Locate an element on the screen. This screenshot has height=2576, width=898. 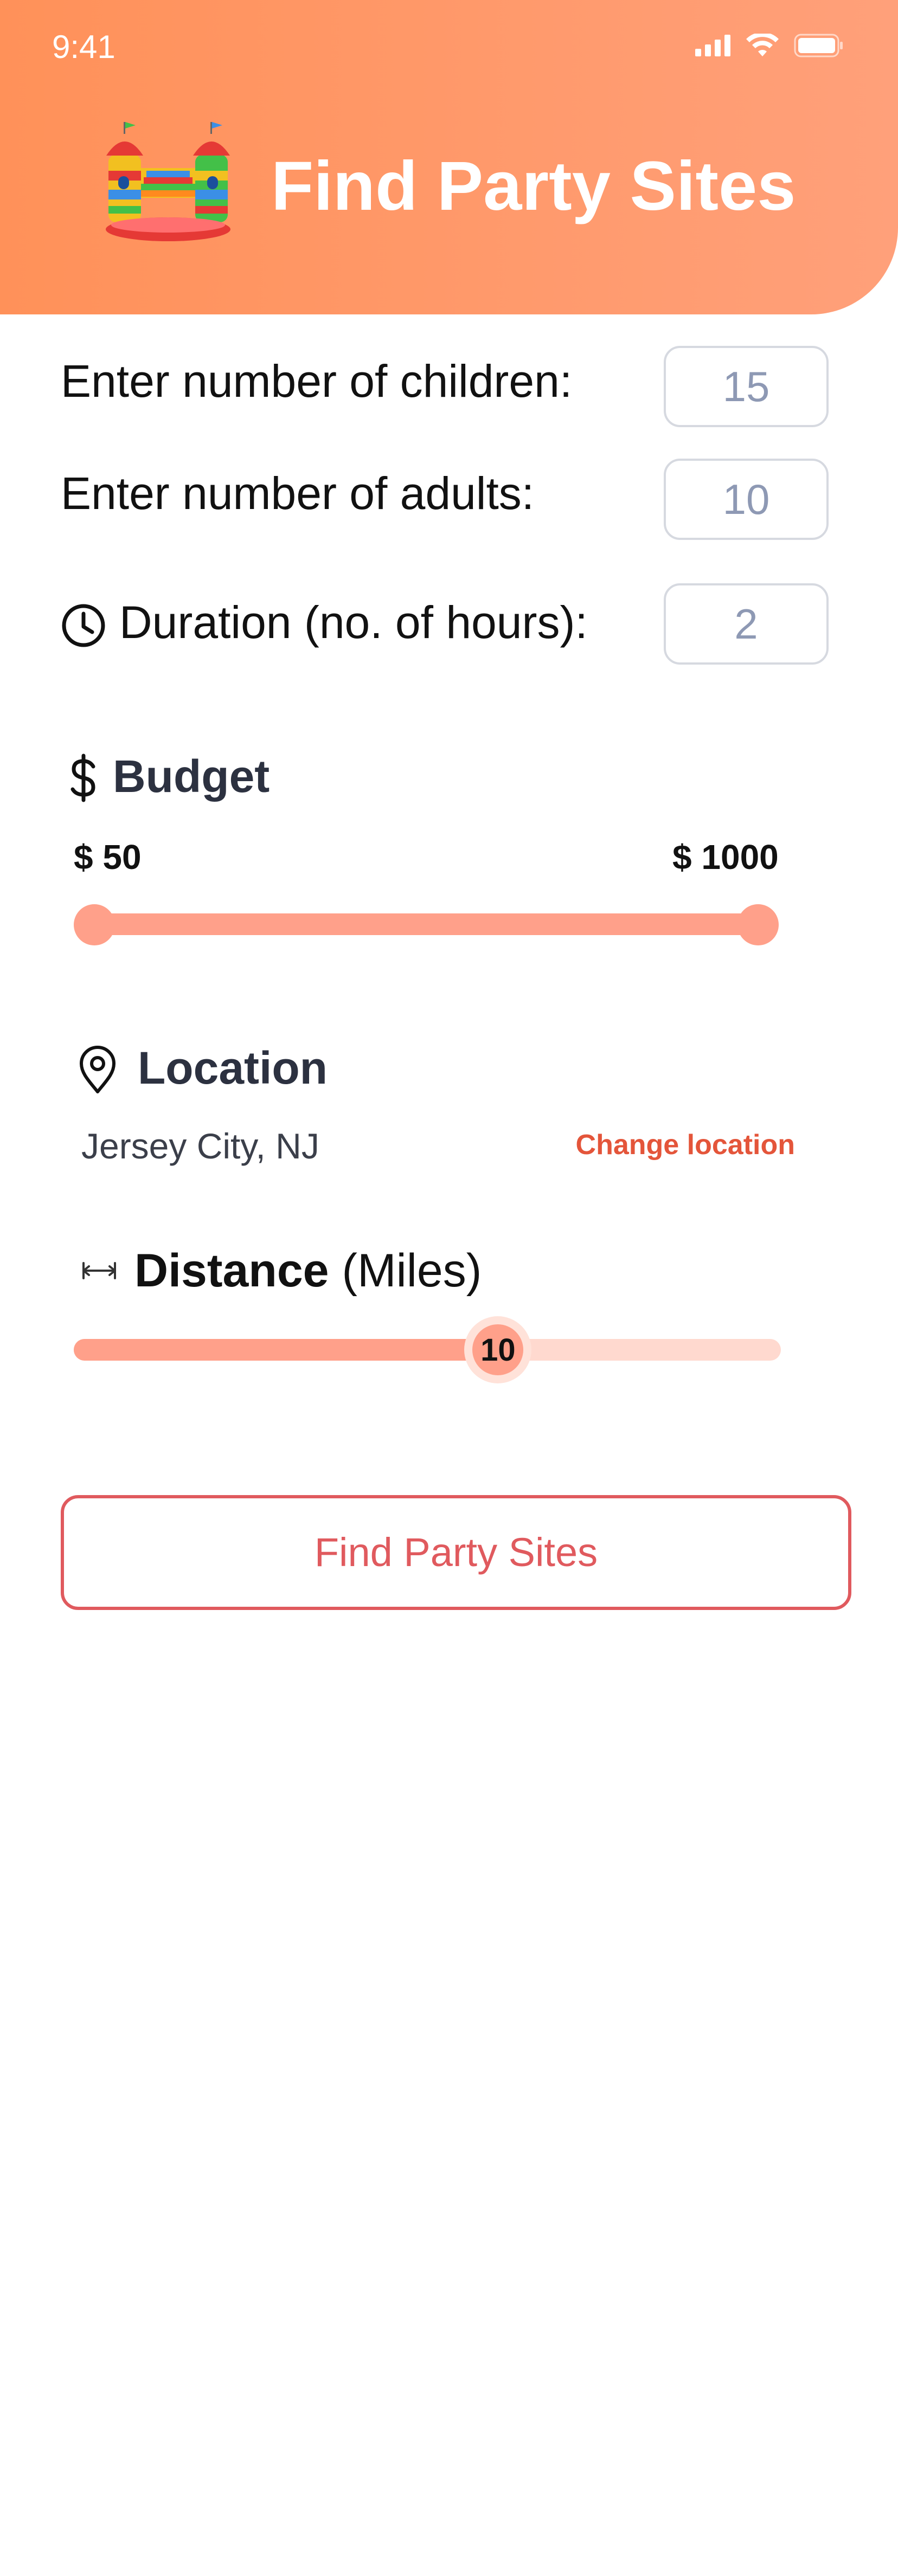
distance-slider-fill is located at coordinates (286, 1350).